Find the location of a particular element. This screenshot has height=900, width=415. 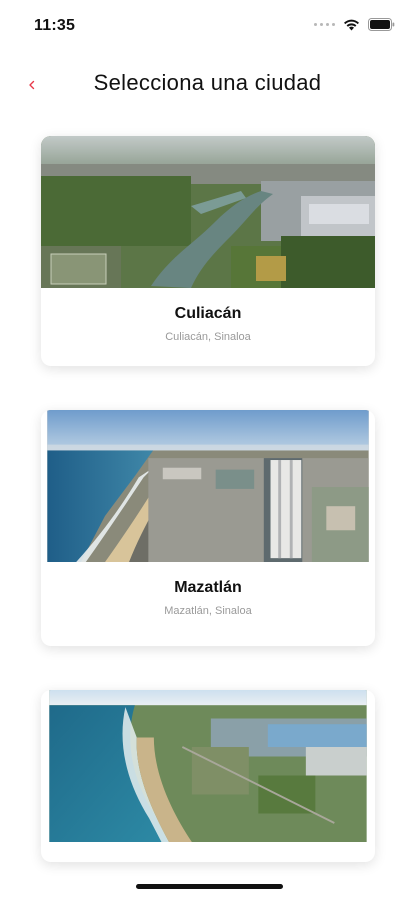

home-indicator is located at coordinates (209, 886).